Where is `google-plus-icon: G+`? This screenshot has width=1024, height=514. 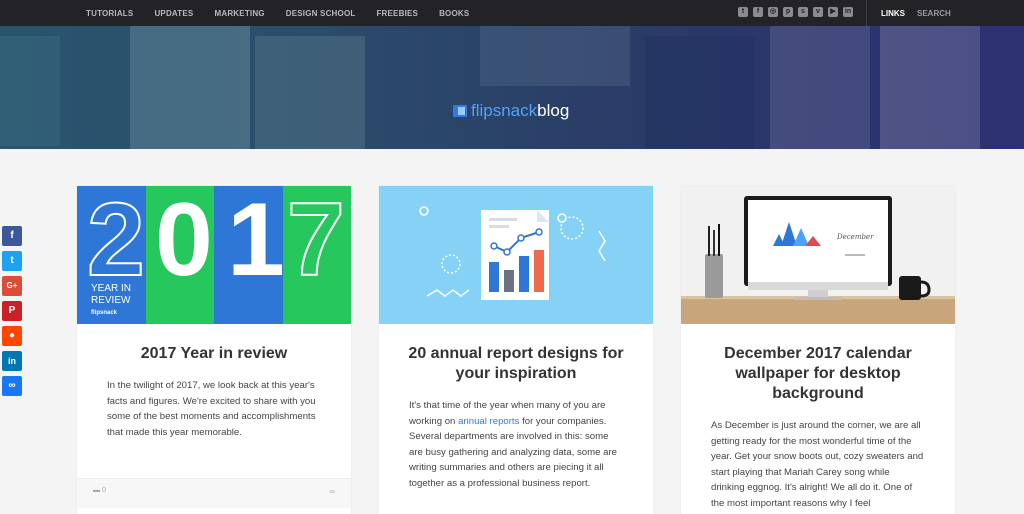 google-plus-icon: G+ is located at coordinates (12, 286).